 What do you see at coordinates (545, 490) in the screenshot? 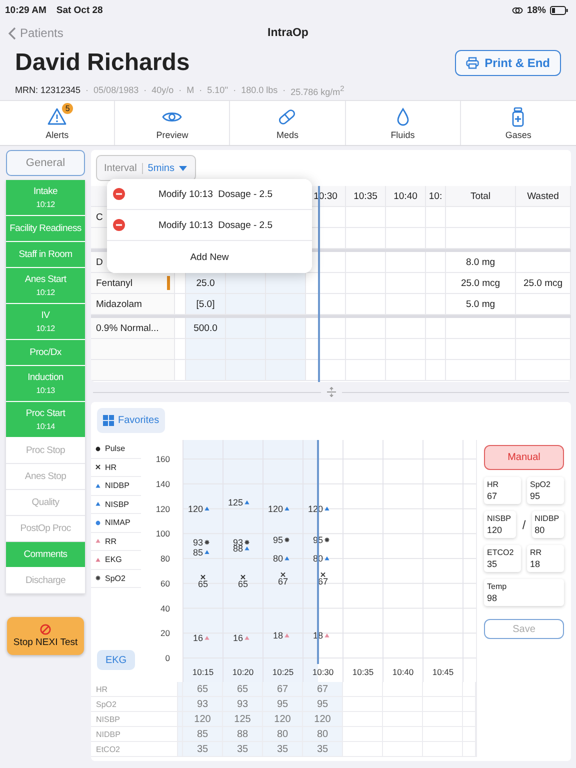
I see `vital-field: SpO2 95` at bounding box center [545, 490].